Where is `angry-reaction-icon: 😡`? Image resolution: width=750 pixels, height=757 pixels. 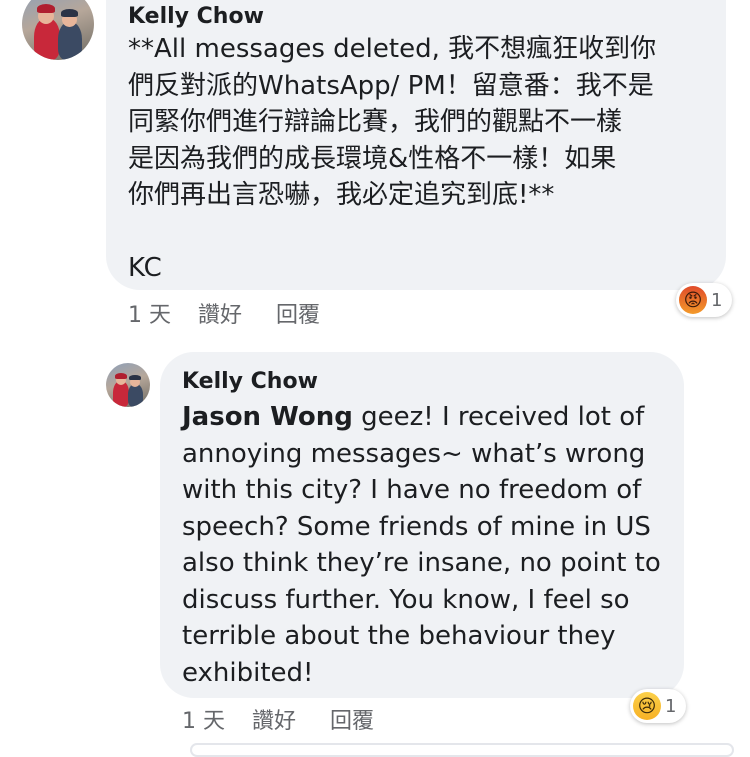
angry-reaction-icon: 😡 is located at coordinates (693, 300).